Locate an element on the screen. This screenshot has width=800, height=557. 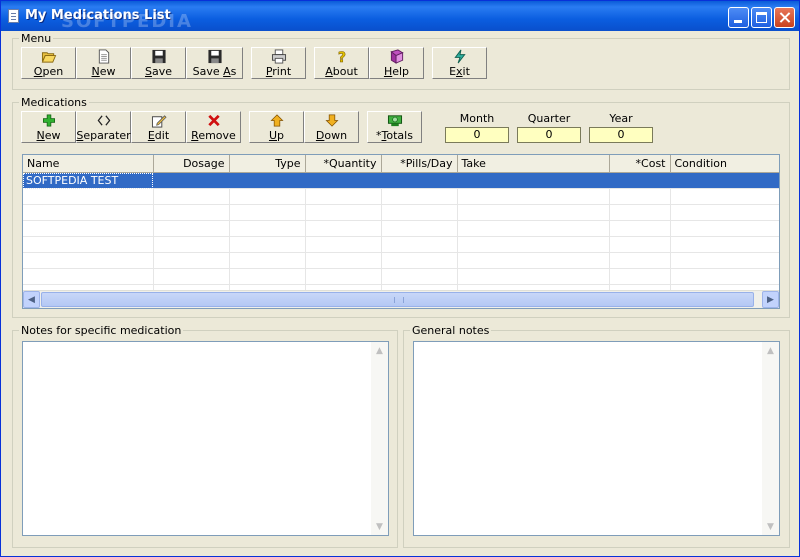
question-mark-icon: ? is located at coordinates (341, 57).